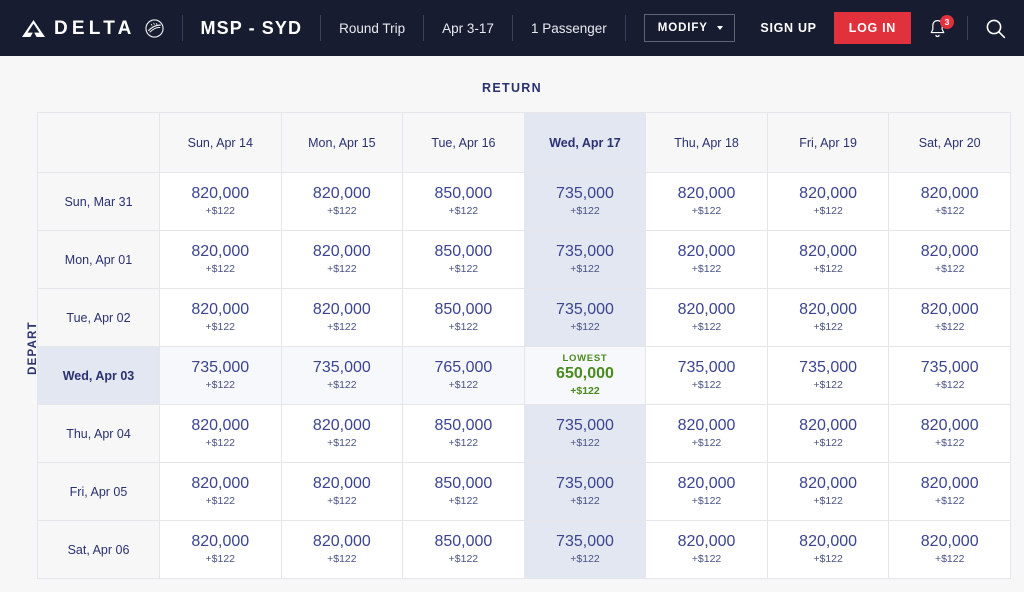  What do you see at coordinates (98, 259) in the screenshot?
I see `depart-date-header: Mon, Apr 01` at bounding box center [98, 259].